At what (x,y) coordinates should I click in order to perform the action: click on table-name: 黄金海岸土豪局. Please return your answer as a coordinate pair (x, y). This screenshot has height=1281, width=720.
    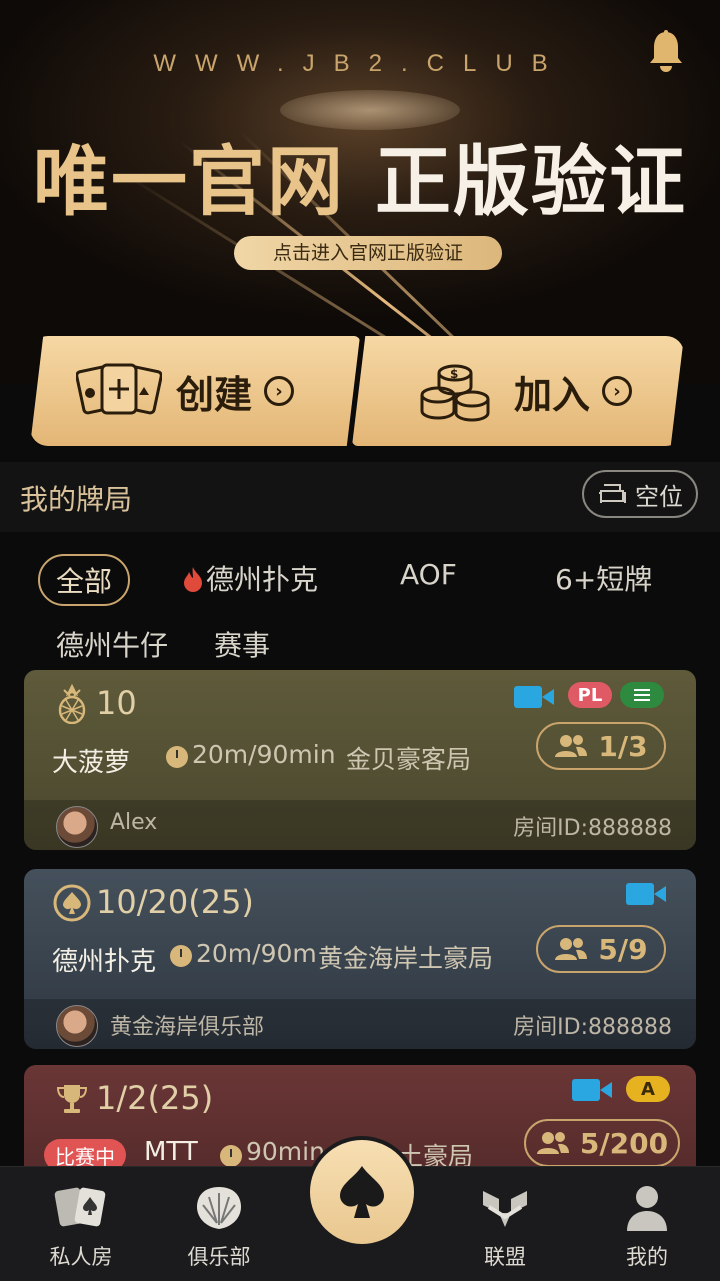
    Looking at the image, I should click on (406, 958).